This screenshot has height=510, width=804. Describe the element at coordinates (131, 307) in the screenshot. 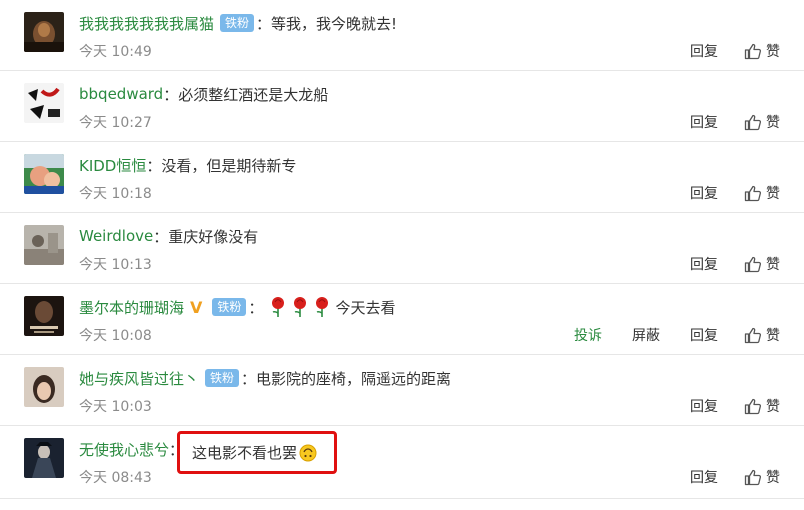

I see `username-link: 墨尔本的珊瑚海` at that location.